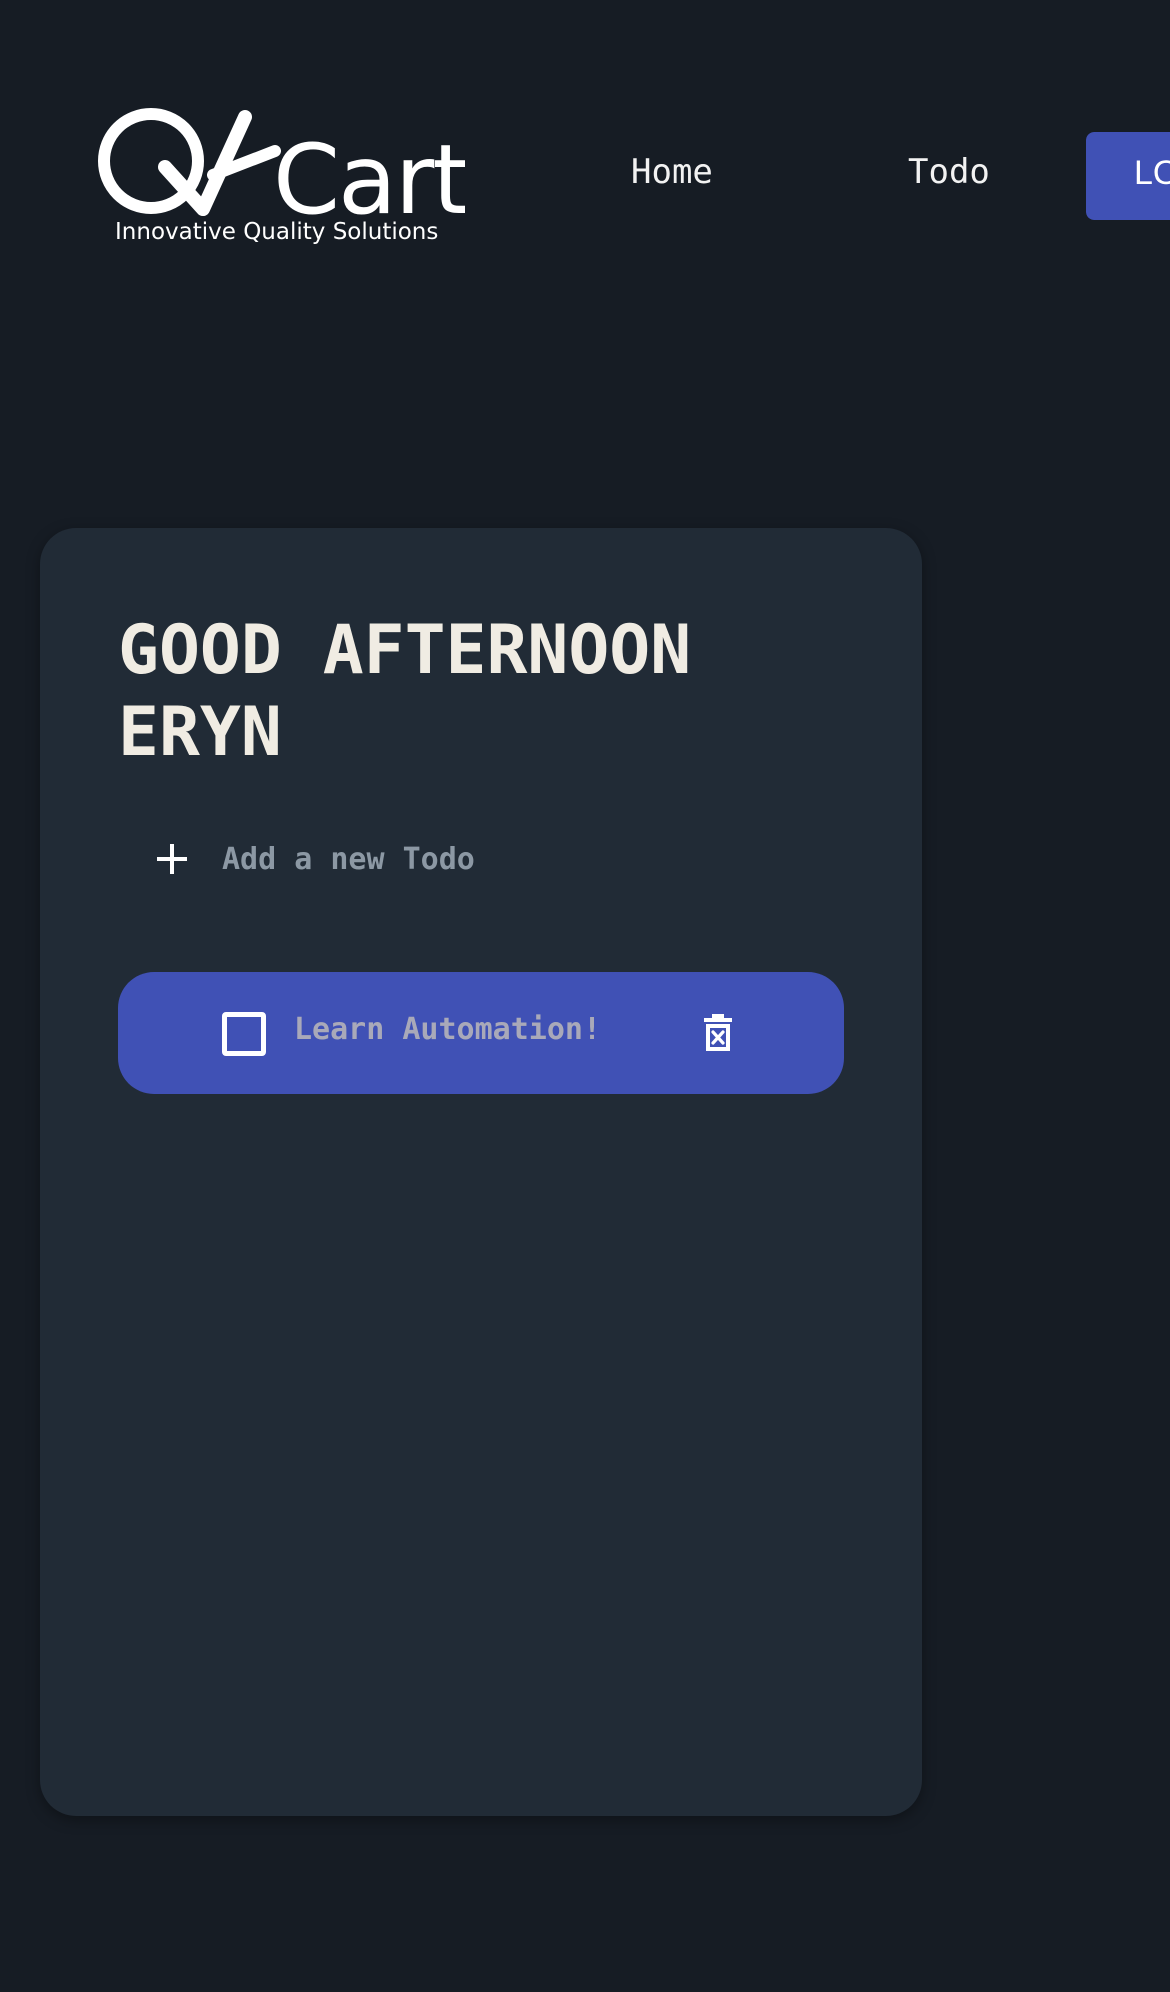 This screenshot has height=1992, width=1170. I want to click on delete-todo-button, so click(718, 1033).